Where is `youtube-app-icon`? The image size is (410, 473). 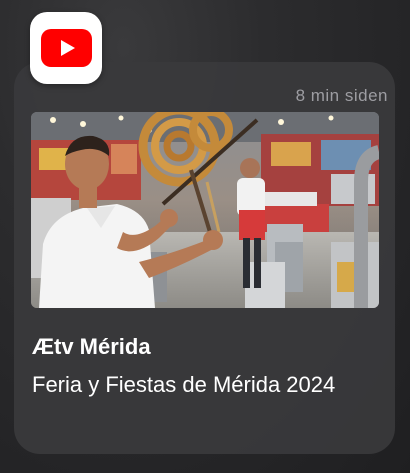
youtube-app-icon is located at coordinates (66, 48).